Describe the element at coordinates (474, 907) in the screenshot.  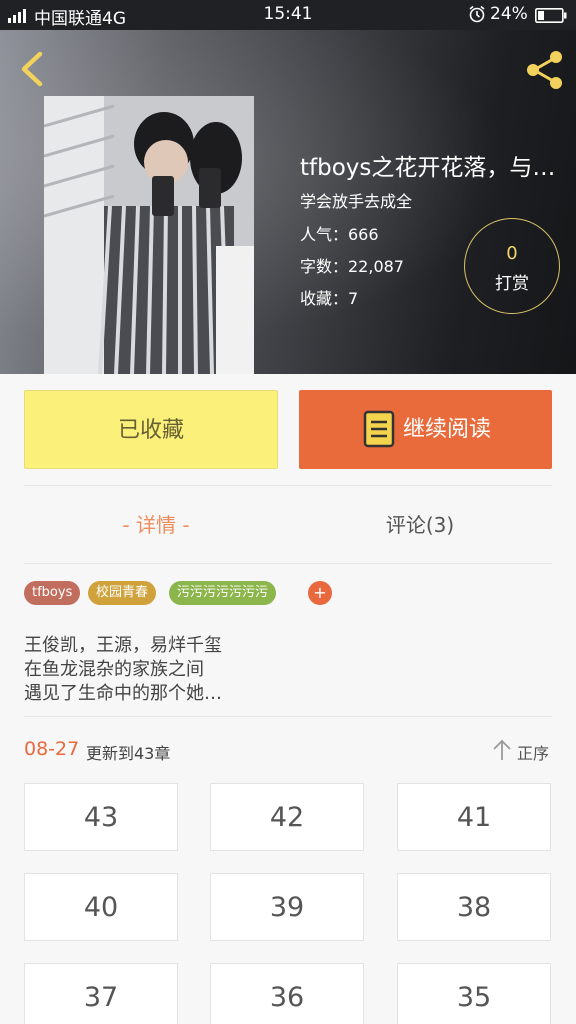
I see `chapter-button: 38` at that location.